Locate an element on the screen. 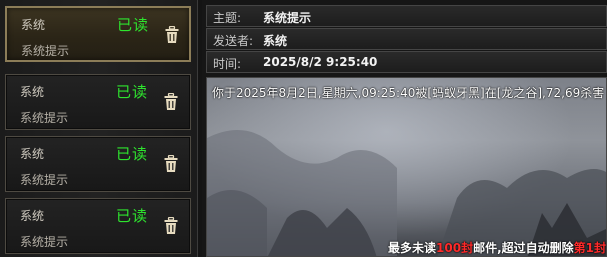 This screenshot has height=257, width=607. sender-value: 系统 is located at coordinates (275, 41).